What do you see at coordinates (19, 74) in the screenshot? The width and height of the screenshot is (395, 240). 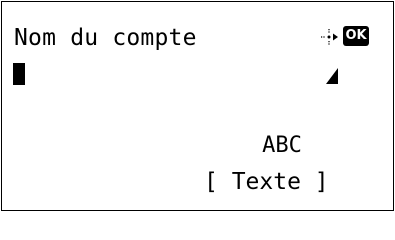 I see `text-cursor` at bounding box center [19, 74].